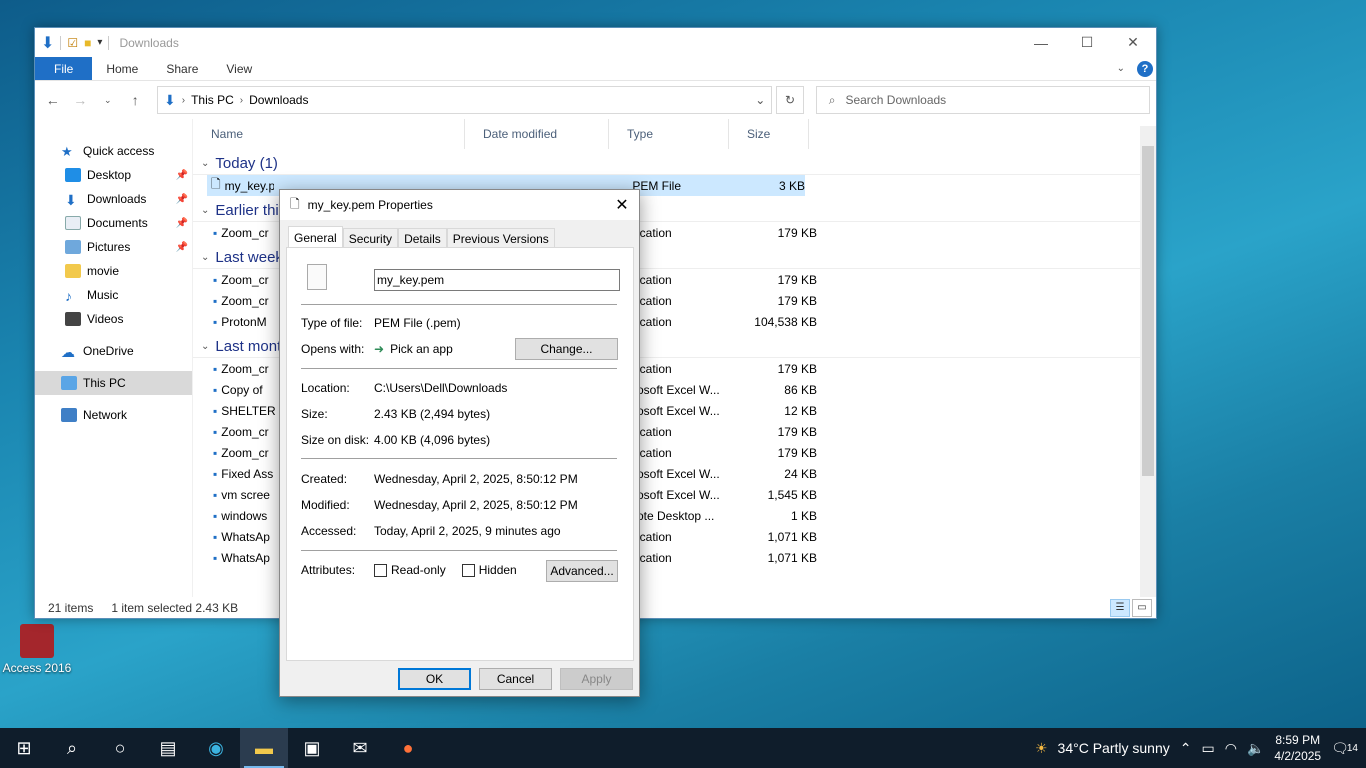 The image size is (1366, 768). What do you see at coordinates (1120, 607) in the screenshot?
I see `details-view-icon: ☰` at bounding box center [1120, 607].